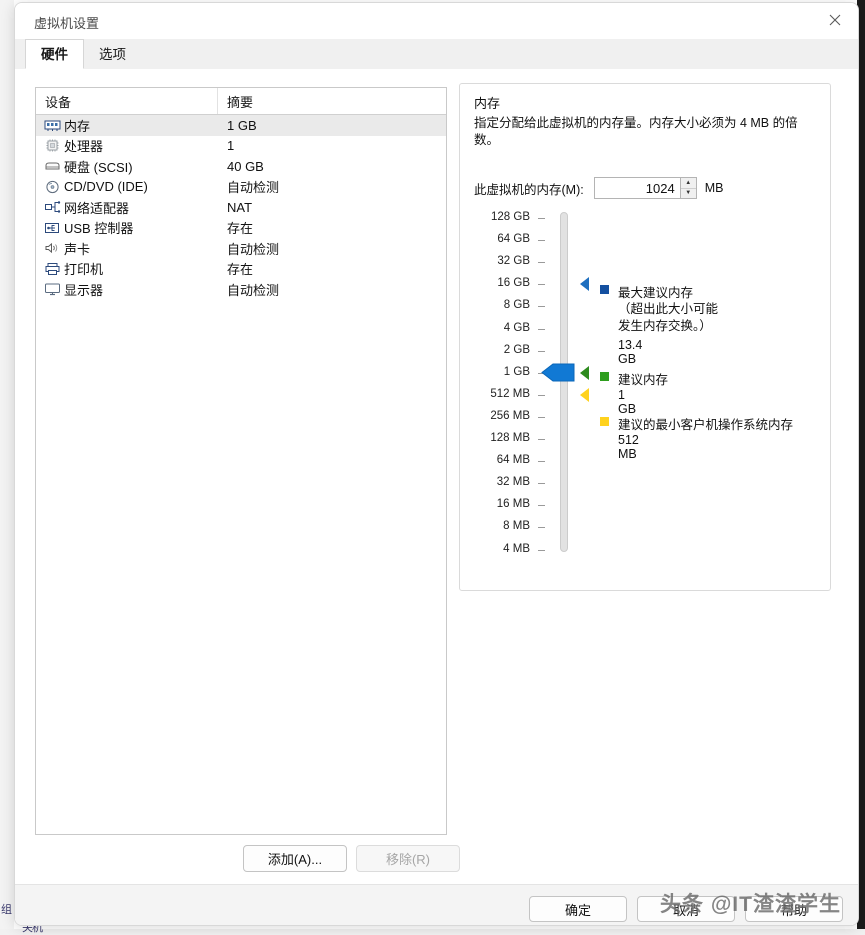 This screenshot has height=935, width=865. What do you see at coordinates (97, 208) in the screenshot?
I see `device-label: 网络适配器` at bounding box center [97, 208].